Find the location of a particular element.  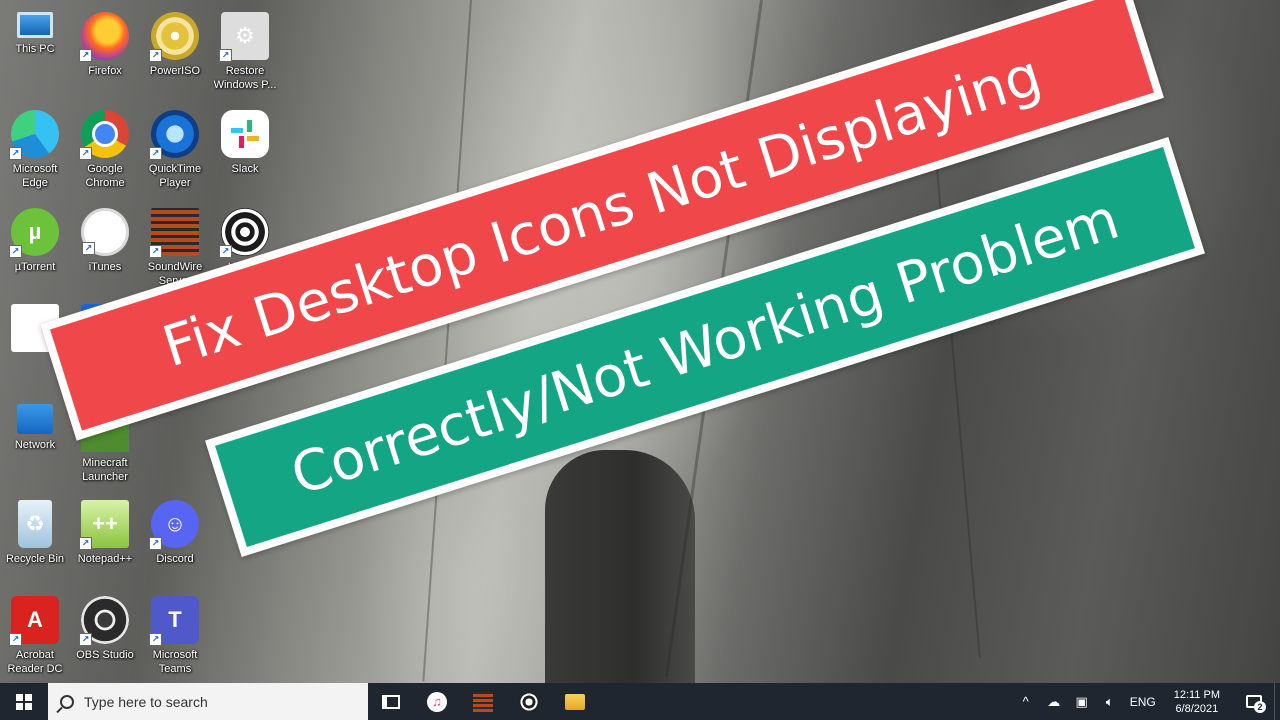

taskbar-file-explorer is located at coordinates (575, 701).